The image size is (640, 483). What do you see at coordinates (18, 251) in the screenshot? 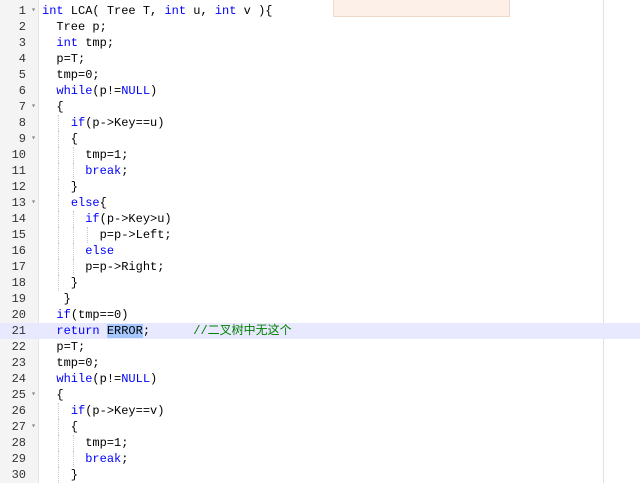
I see `line-number: 16` at bounding box center [18, 251].